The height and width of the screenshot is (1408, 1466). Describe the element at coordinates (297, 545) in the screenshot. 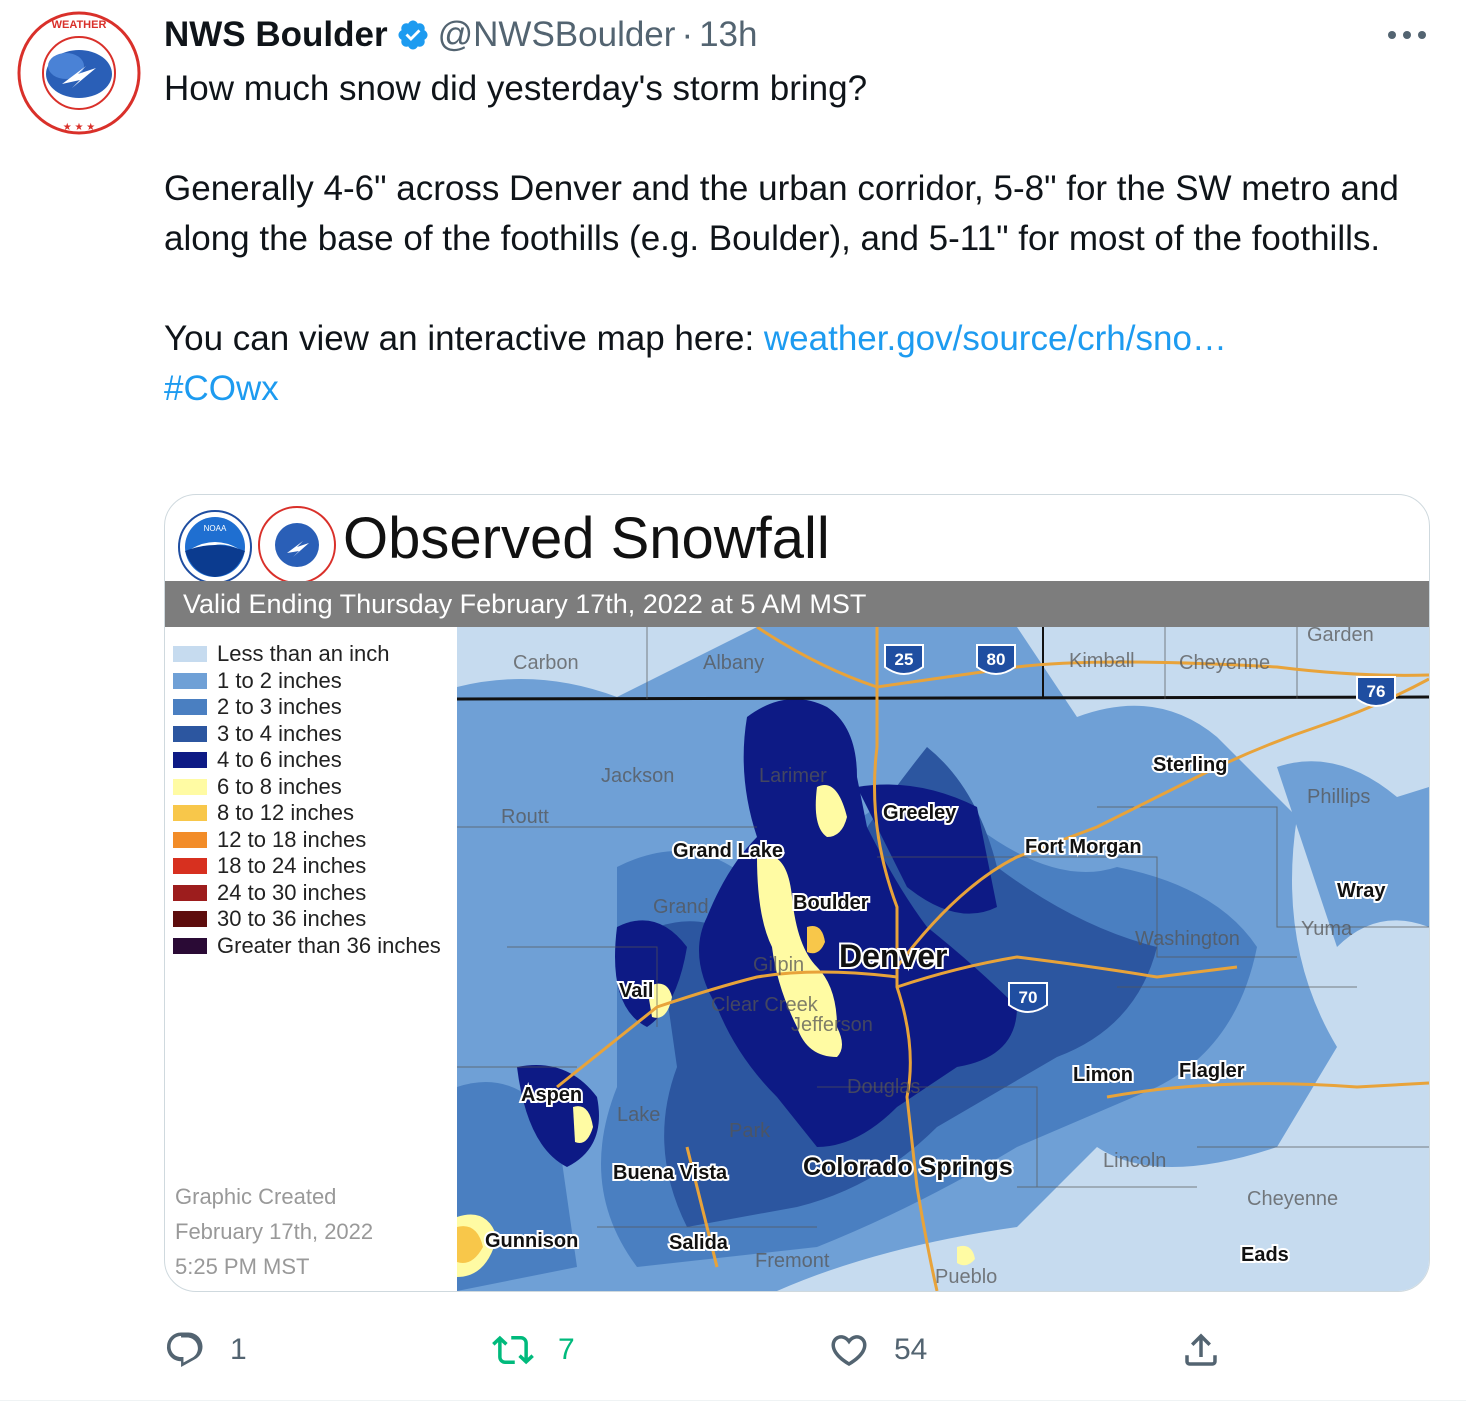

I see `nws-logo-small-icon` at that location.